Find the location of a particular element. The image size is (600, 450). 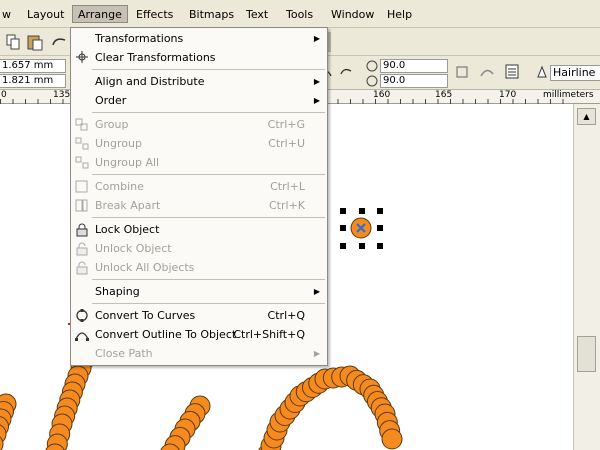

ruler-label: 160 is located at coordinates (382, 95).